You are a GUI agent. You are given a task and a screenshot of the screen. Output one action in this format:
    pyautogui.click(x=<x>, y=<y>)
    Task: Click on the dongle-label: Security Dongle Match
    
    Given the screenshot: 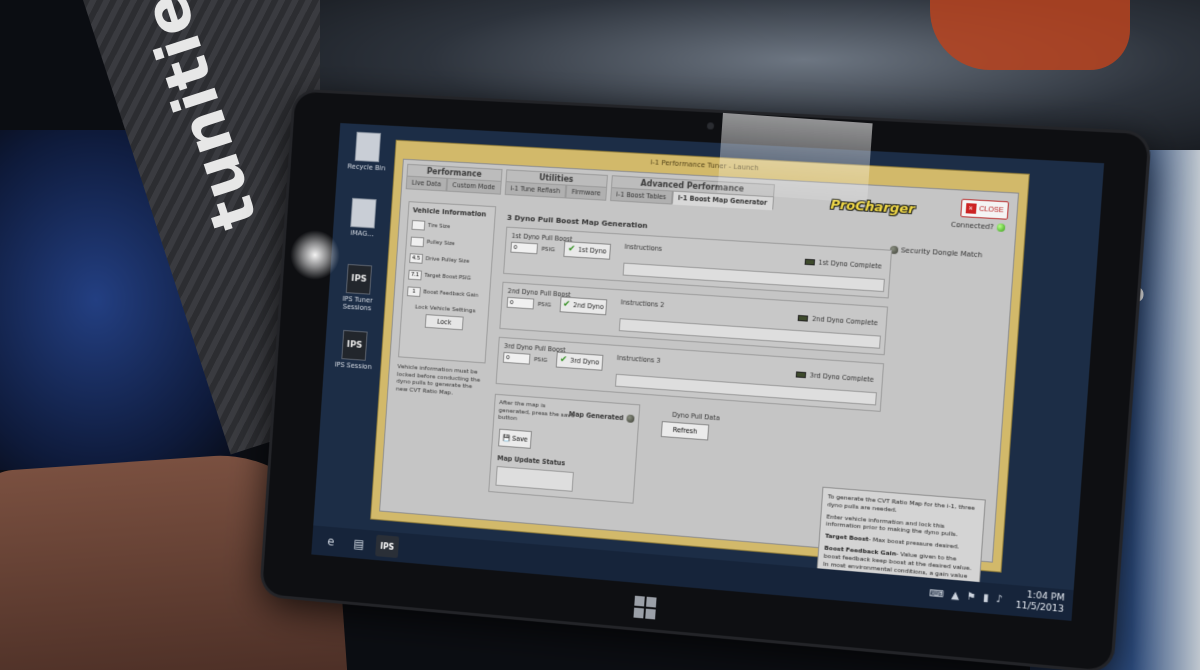 What is the action you would take?
    pyautogui.click(x=941, y=253)
    